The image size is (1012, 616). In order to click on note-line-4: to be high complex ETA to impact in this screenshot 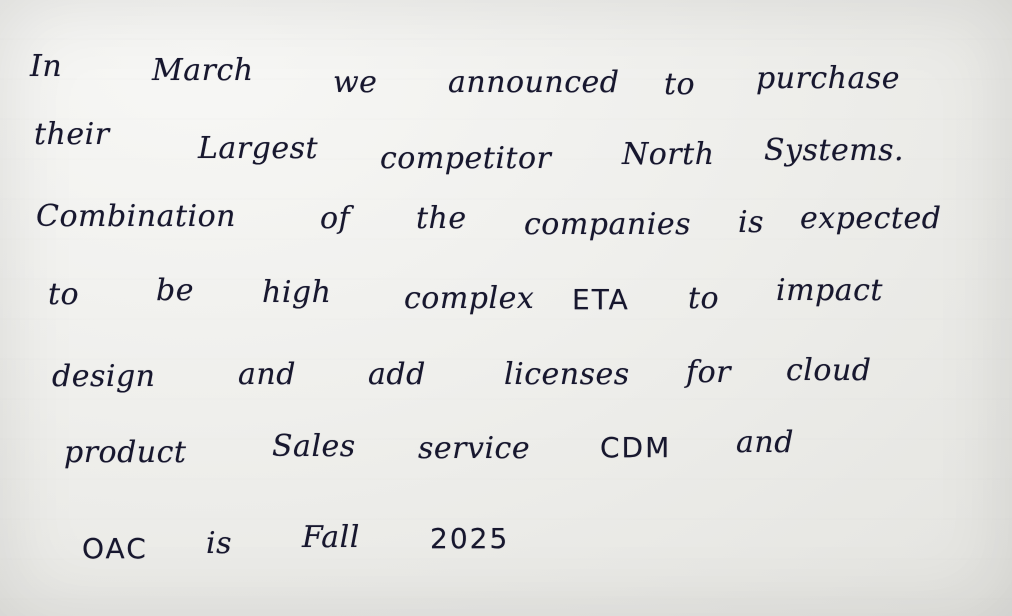, I will do `click(506, 305)`.